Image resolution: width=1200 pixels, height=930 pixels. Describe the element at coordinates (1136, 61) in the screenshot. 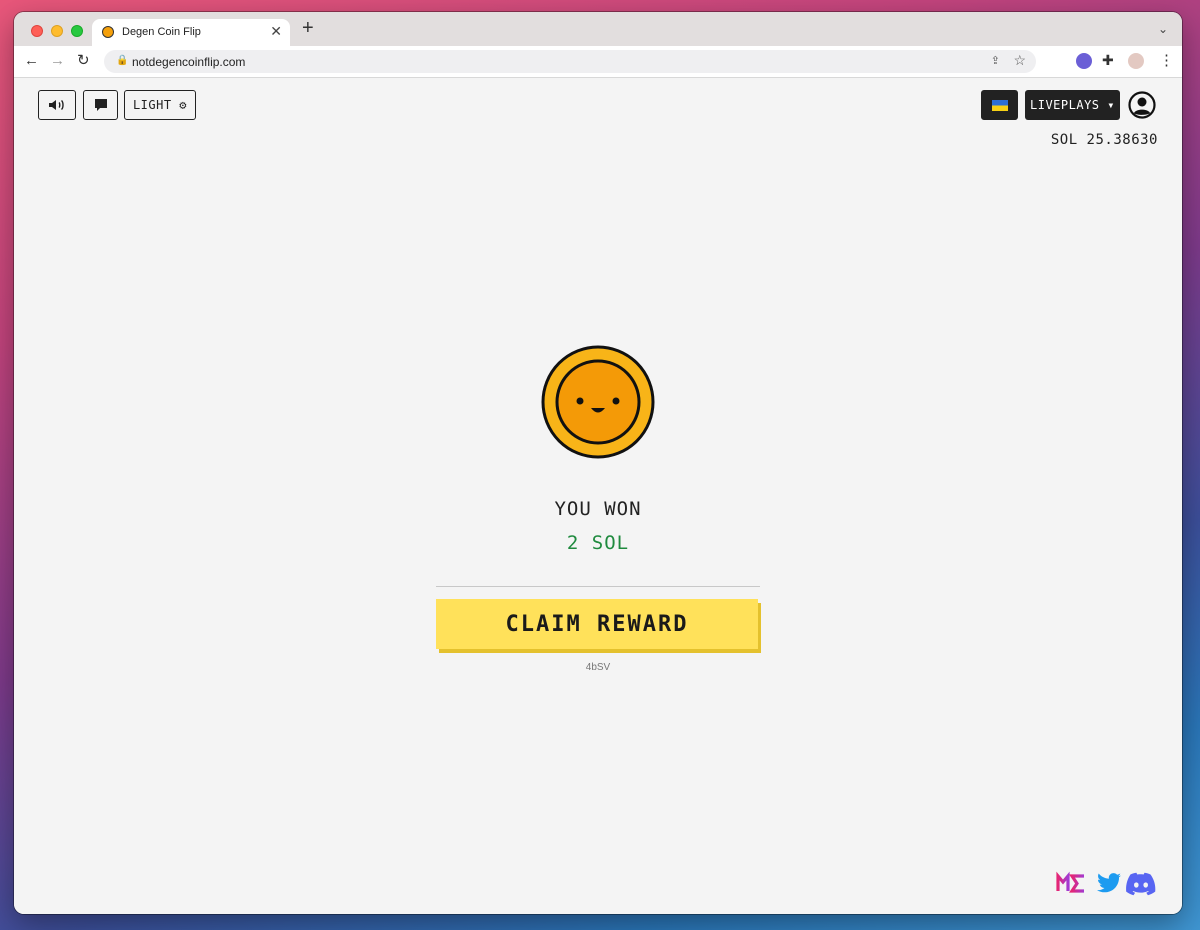

I see `profile-avatar-icon` at that location.